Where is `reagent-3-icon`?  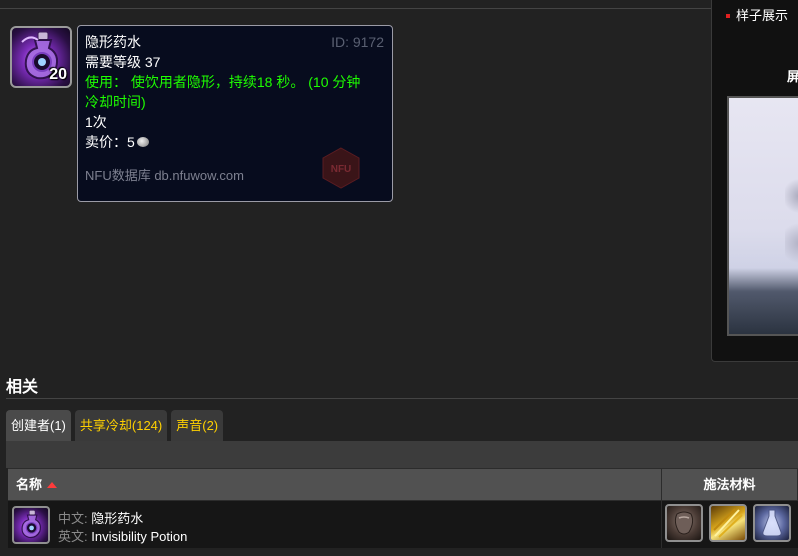
reagent-3-icon is located at coordinates (772, 523).